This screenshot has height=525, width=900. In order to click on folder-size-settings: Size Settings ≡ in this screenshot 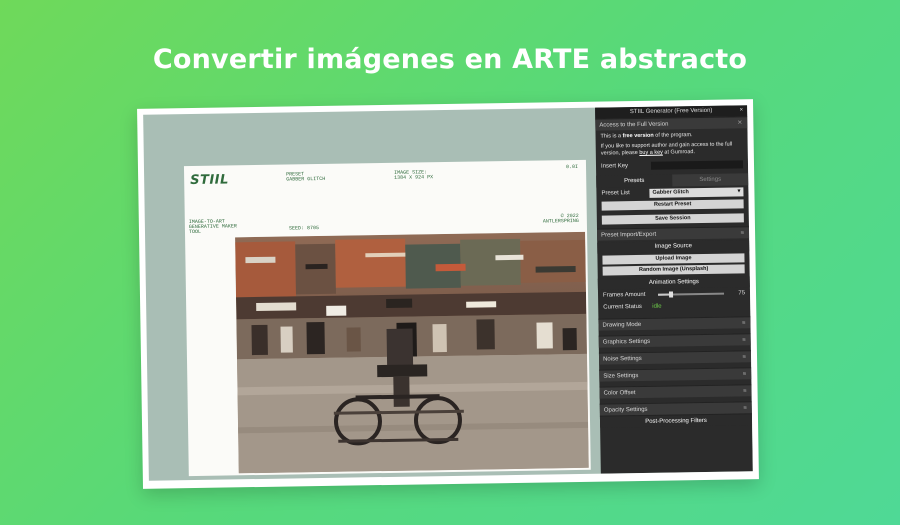, I will do `click(675, 374)`.